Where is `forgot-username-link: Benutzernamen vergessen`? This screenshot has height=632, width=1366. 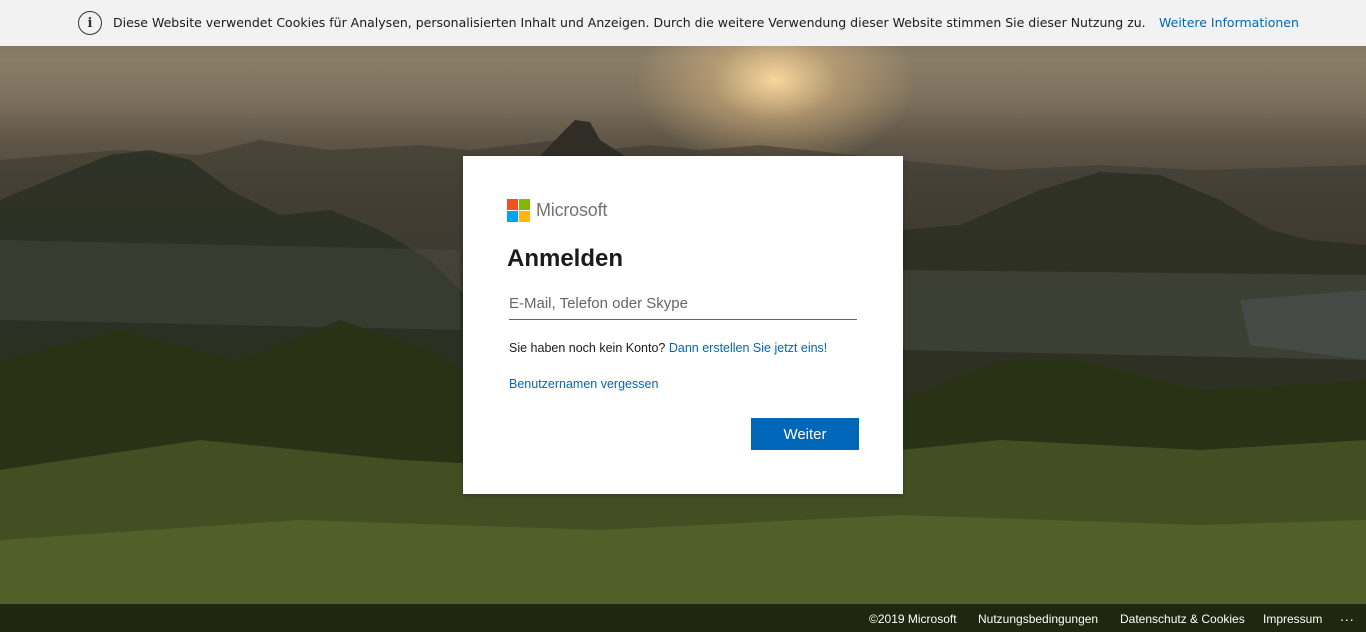
forgot-username-link: Benutzernamen vergessen is located at coordinates (583, 384).